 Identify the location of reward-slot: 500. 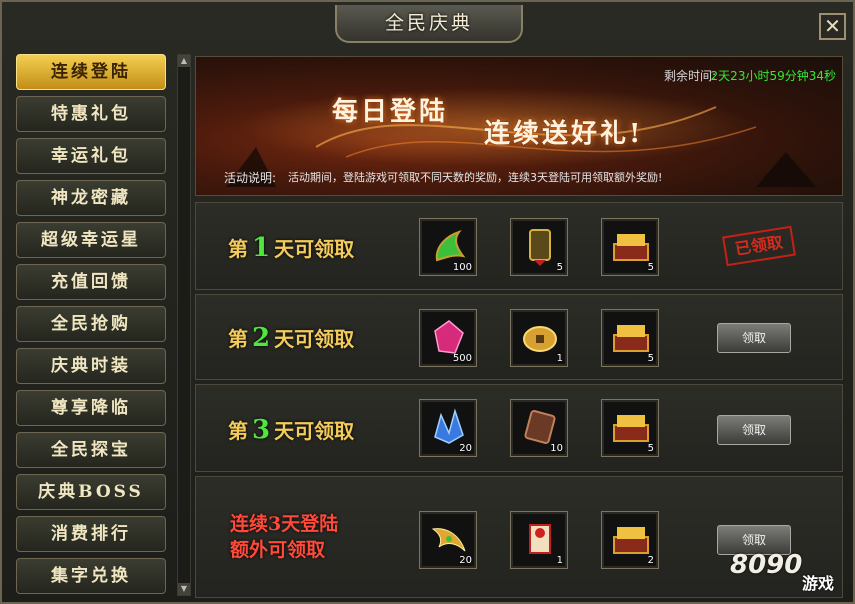
(448, 338).